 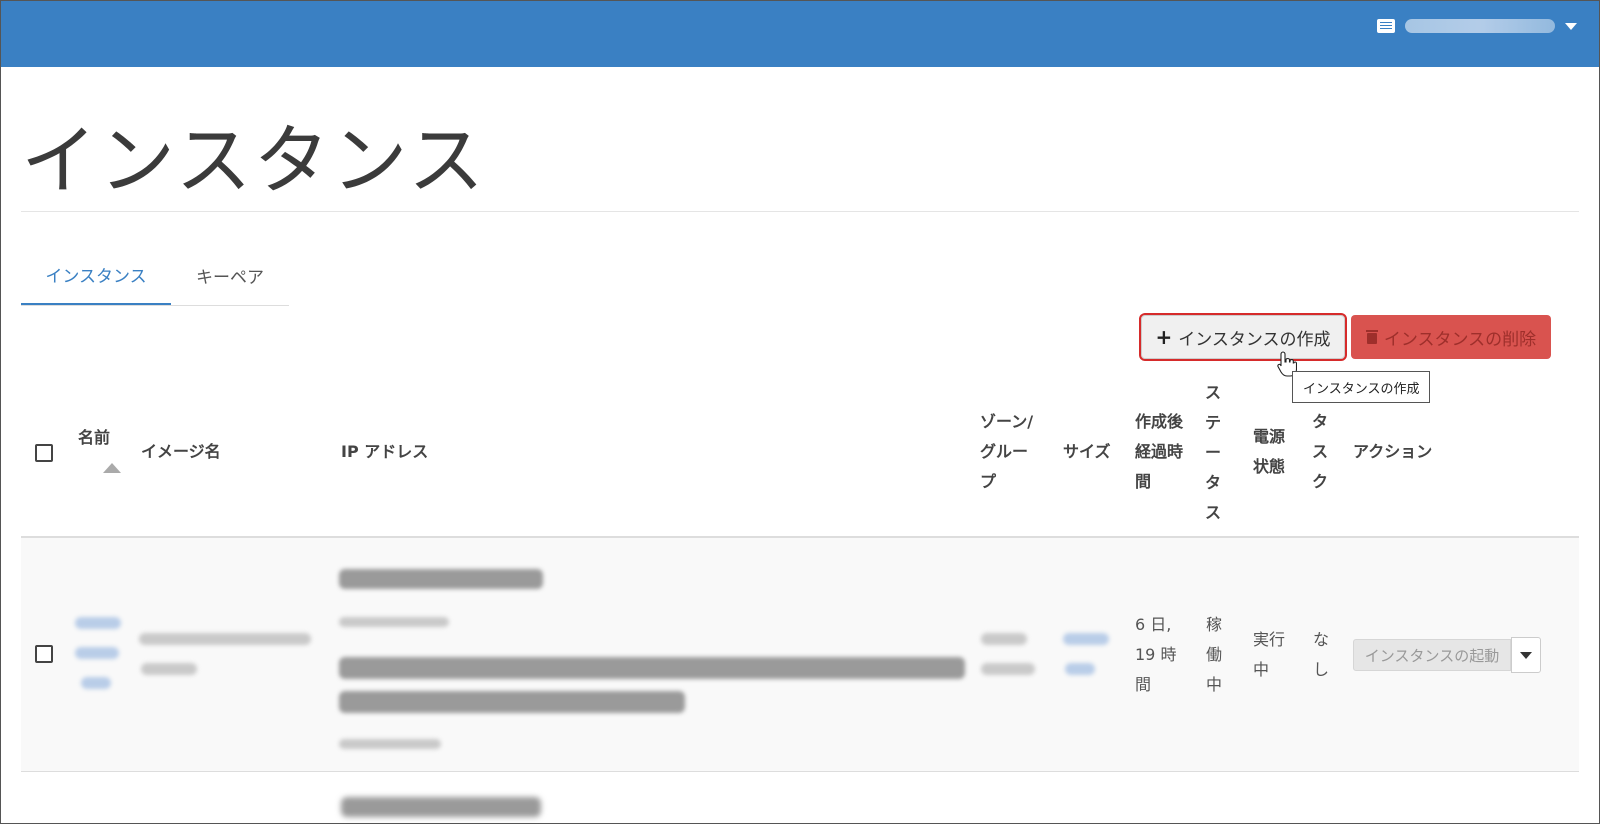 What do you see at coordinates (1159, 421) in the screenshot?
I see `column-header-age-line: 作成後` at bounding box center [1159, 421].